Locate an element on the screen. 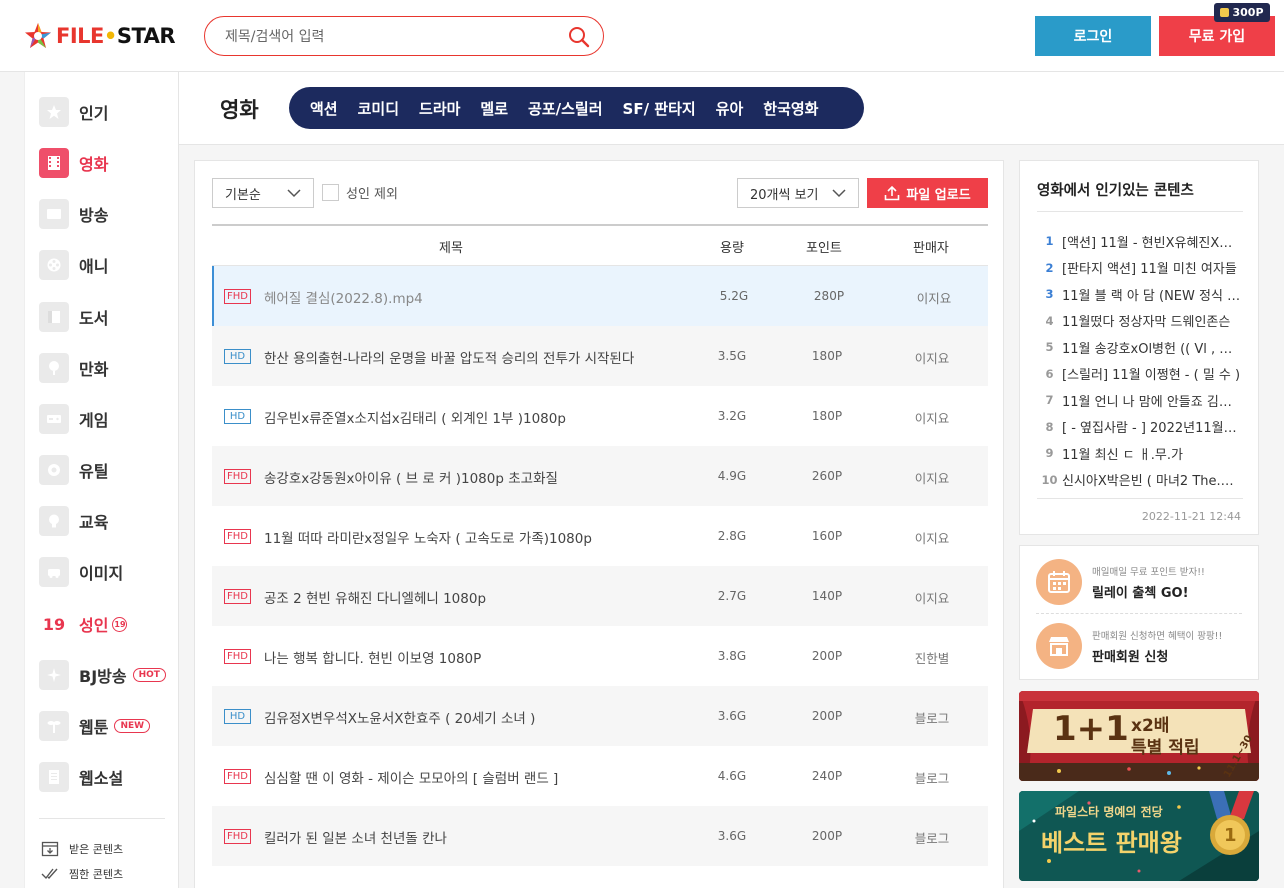 This screenshot has height=888, width=1284. attendance-link: 매일매일 무료 포인트 받자!! 릴레이 출첵 GO! is located at coordinates (1141, 582).